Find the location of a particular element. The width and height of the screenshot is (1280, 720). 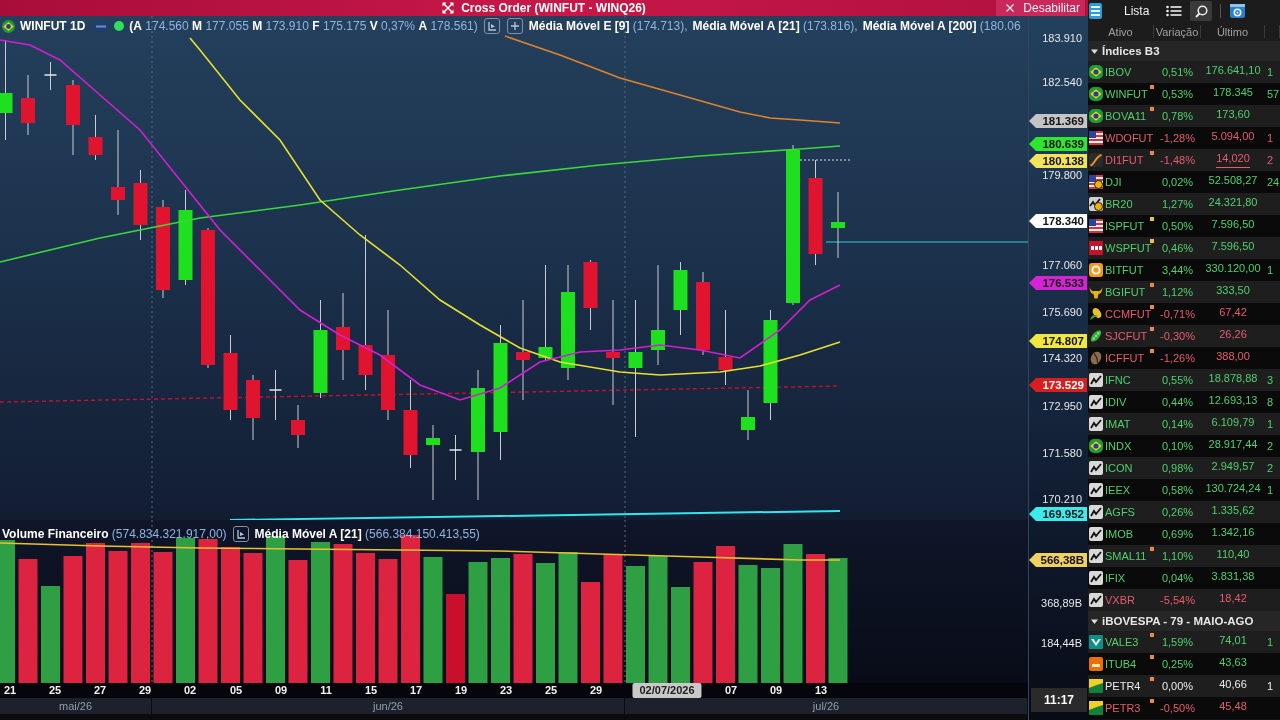

watchlist-row: IBOV 0,51% 176.641,10 1 is located at coordinates (1184, 72).